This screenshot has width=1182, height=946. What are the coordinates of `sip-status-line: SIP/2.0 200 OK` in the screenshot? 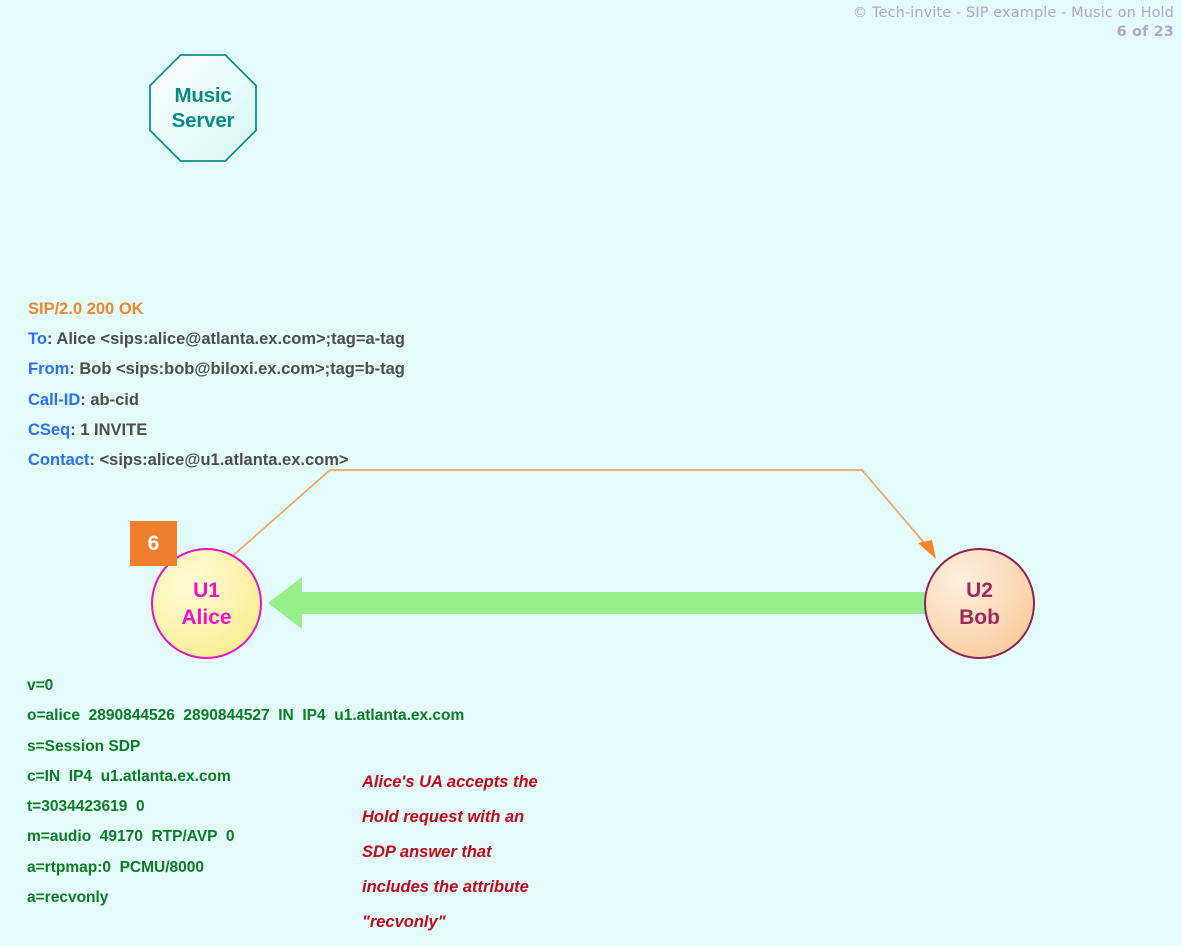 It's located at (86, 309).